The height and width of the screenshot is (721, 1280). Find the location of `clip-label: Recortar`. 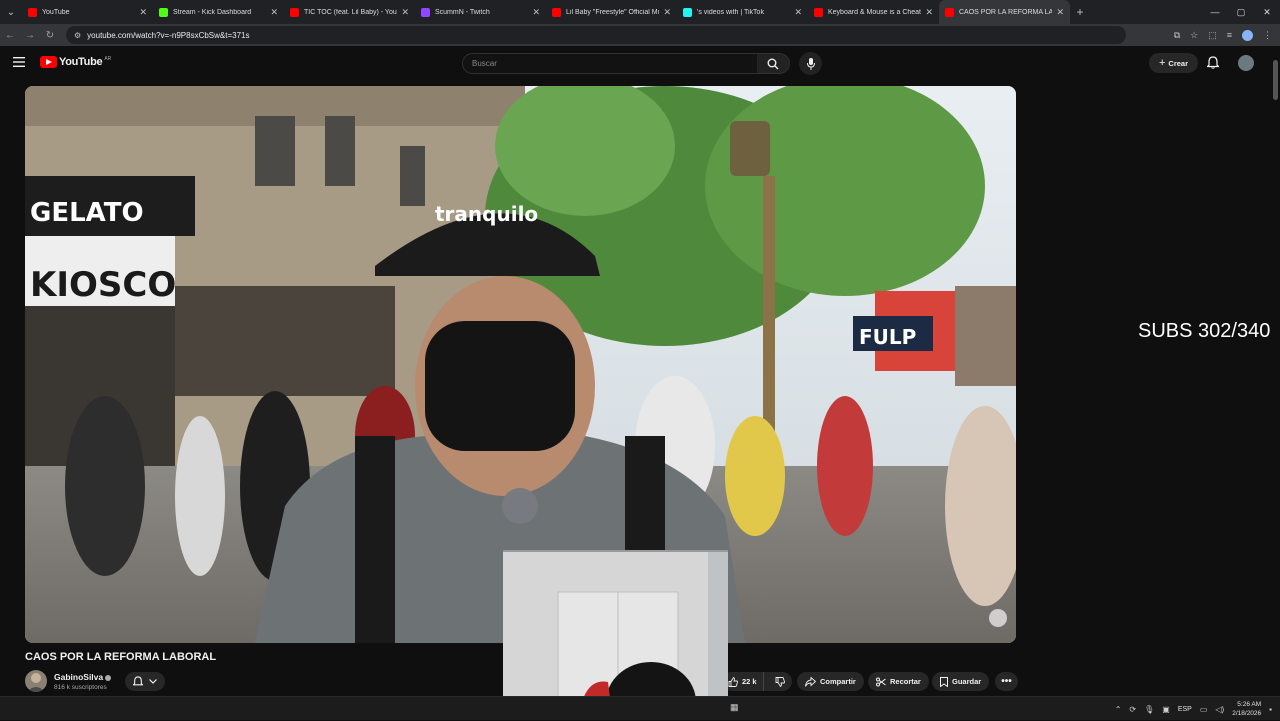

clip-label: Recortar is located at coordinates (905, 681).